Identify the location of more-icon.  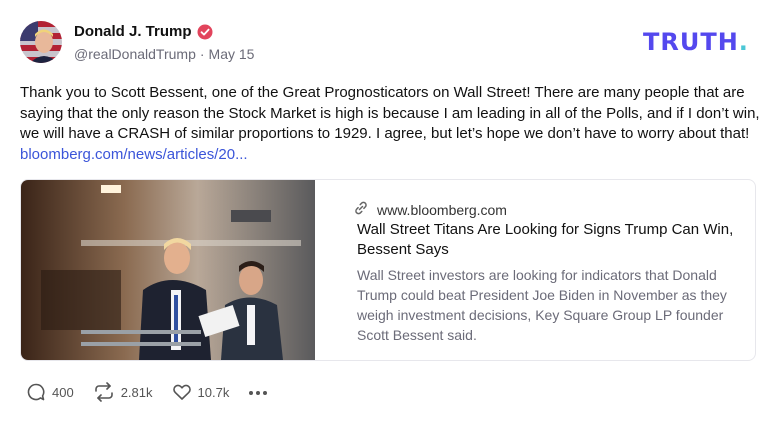
(258, 392).